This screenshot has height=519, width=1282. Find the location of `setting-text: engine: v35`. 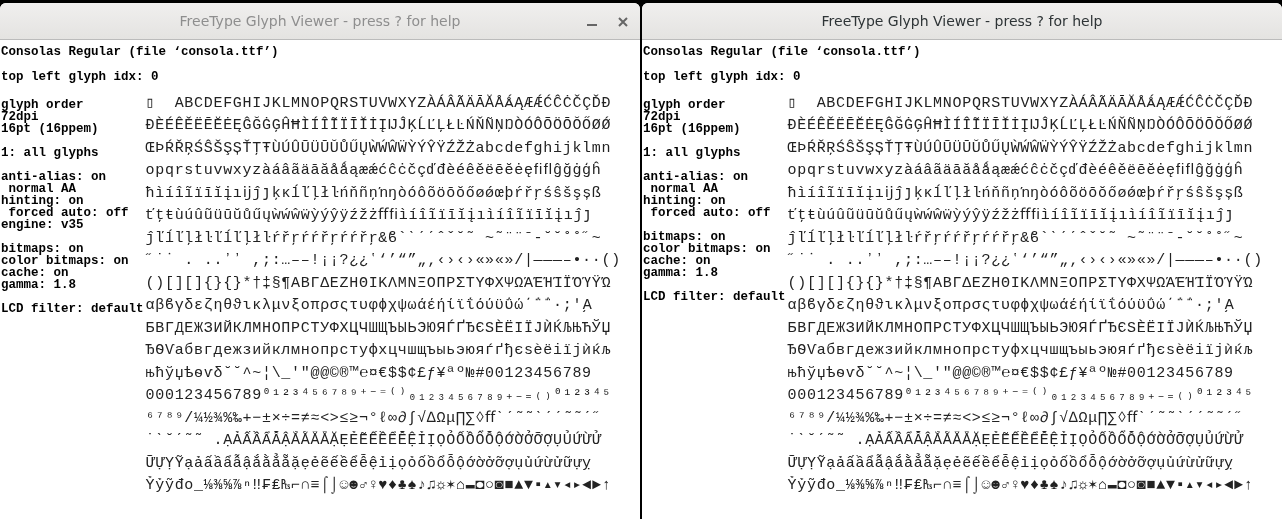

setting-text: engine: v35 is located at coordinates (42, 225).